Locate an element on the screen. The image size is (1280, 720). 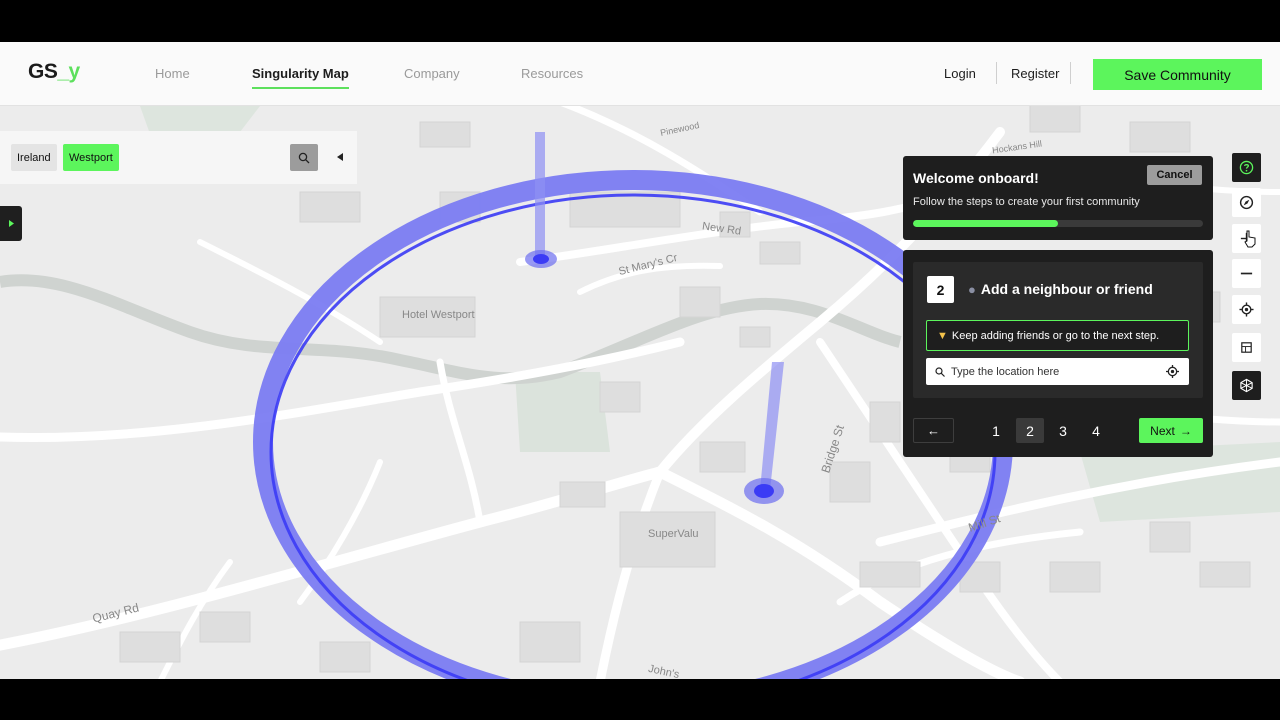
compass-icon is located at coordinates (1246, 202).